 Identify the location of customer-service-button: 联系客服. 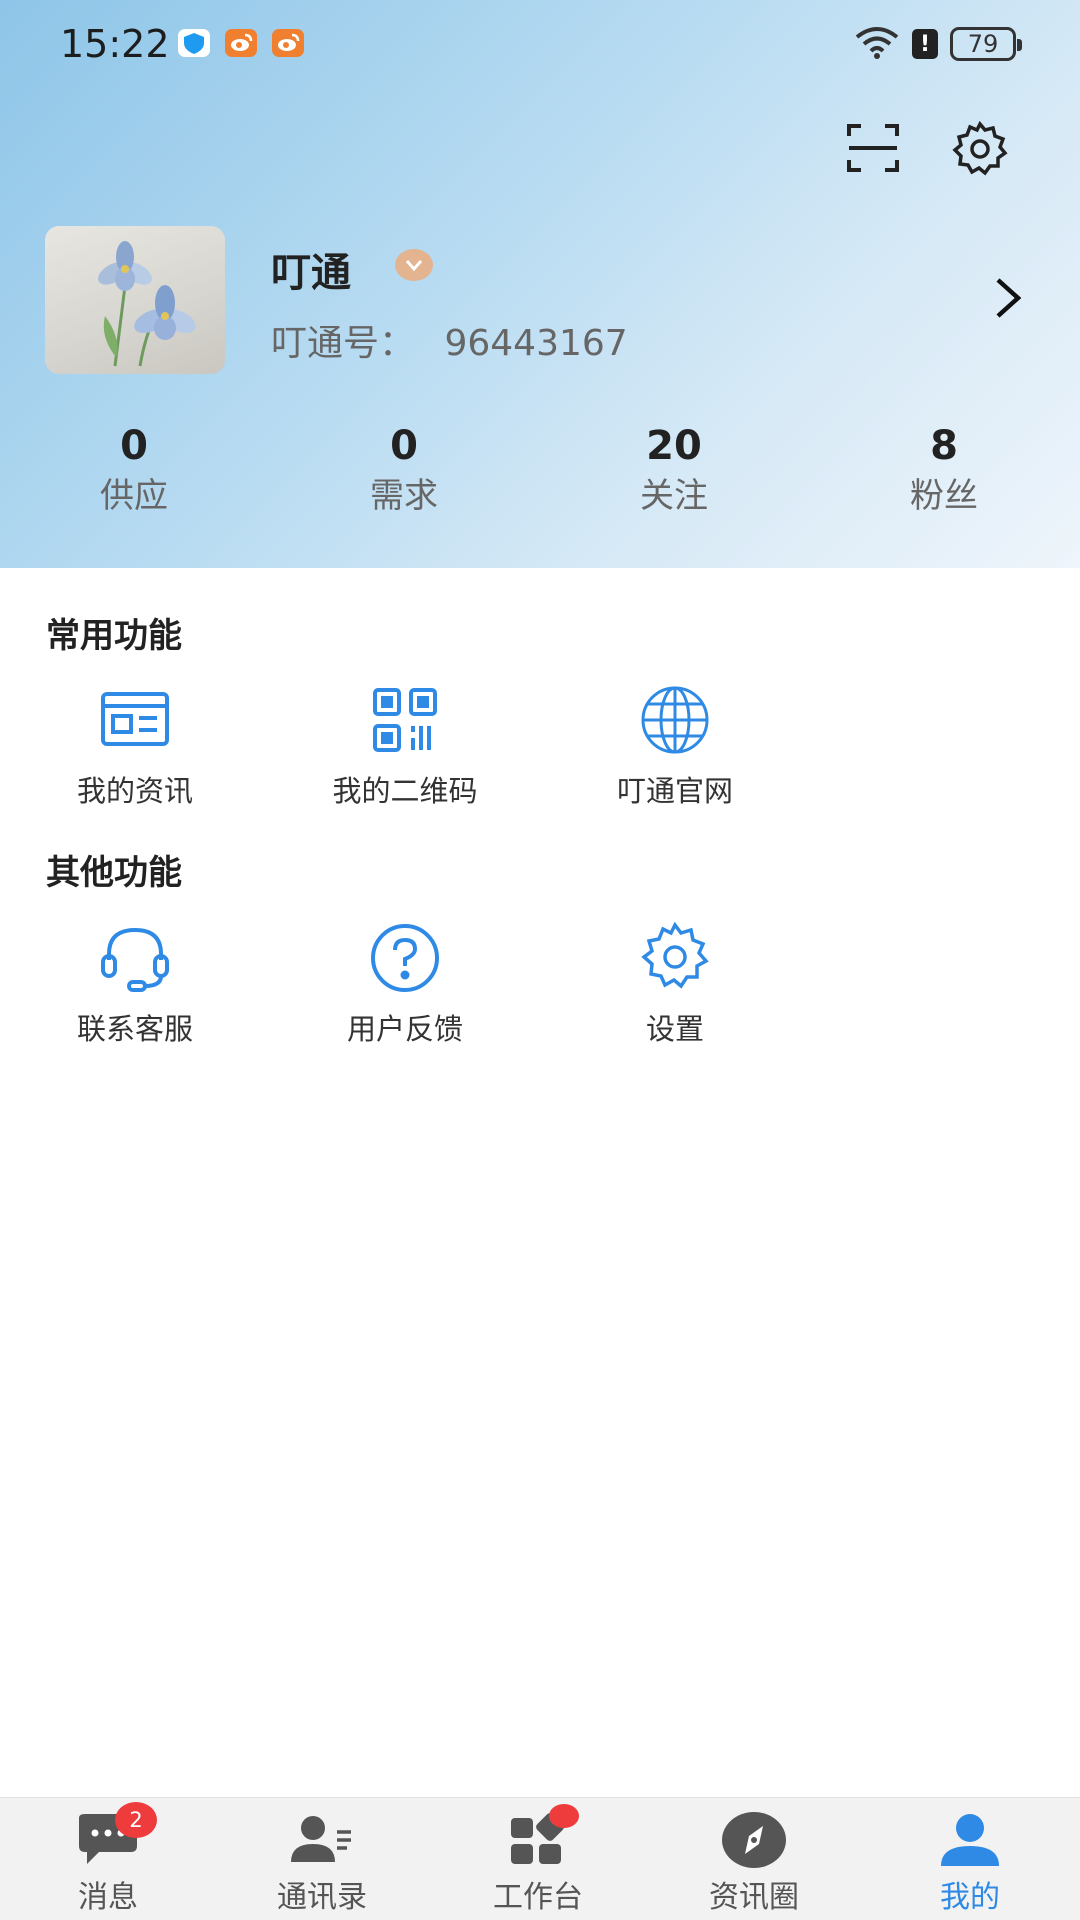
(135, 984).